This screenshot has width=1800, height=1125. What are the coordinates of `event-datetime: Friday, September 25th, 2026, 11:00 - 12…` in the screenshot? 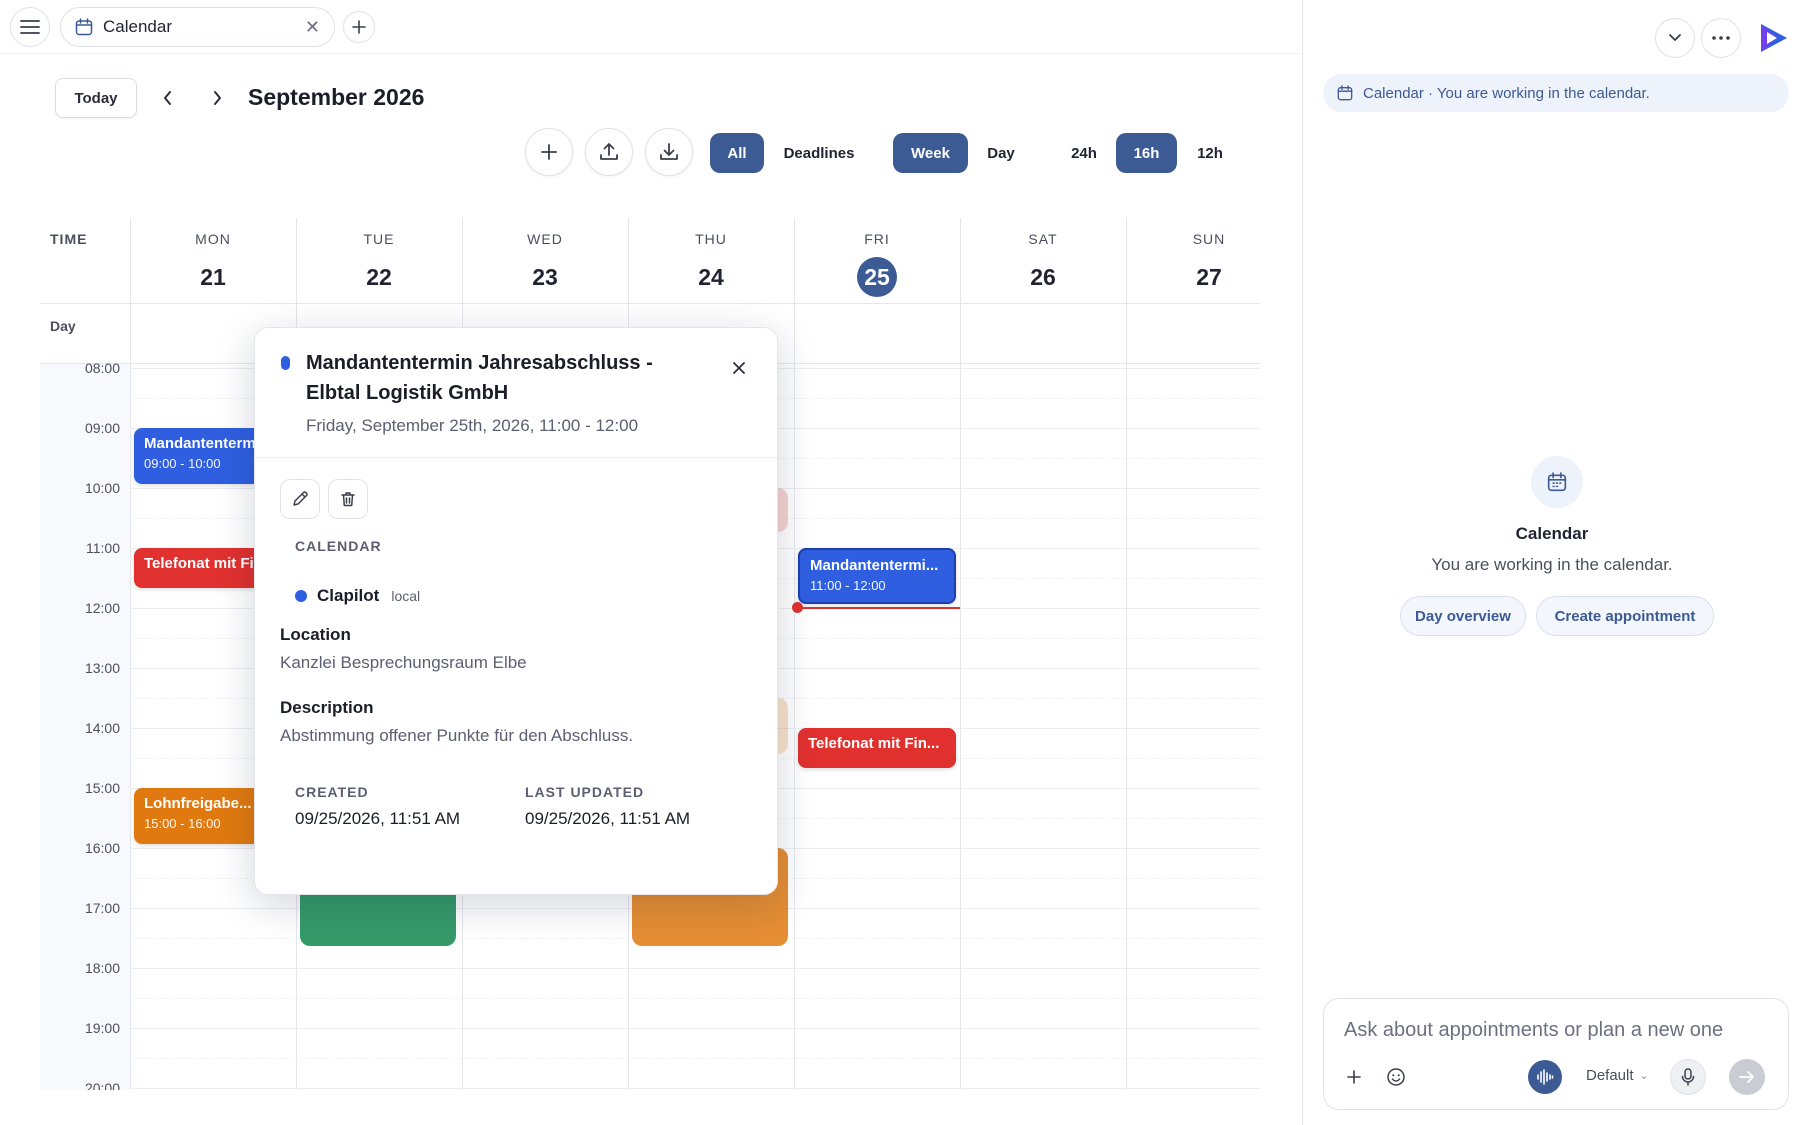 It's located at (472, 425).